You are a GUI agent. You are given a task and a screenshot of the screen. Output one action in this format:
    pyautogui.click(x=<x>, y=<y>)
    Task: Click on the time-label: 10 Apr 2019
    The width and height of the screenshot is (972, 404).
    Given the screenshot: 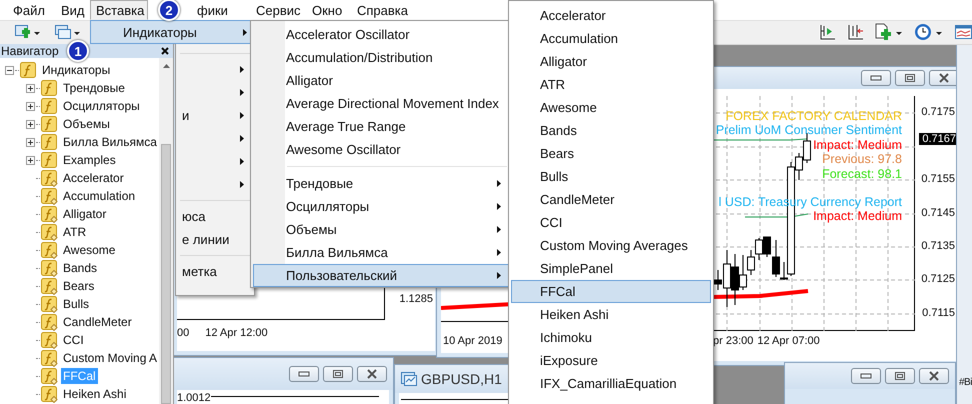 What is the action you would take?
    pyautogui.click(x=472, y=341)
    